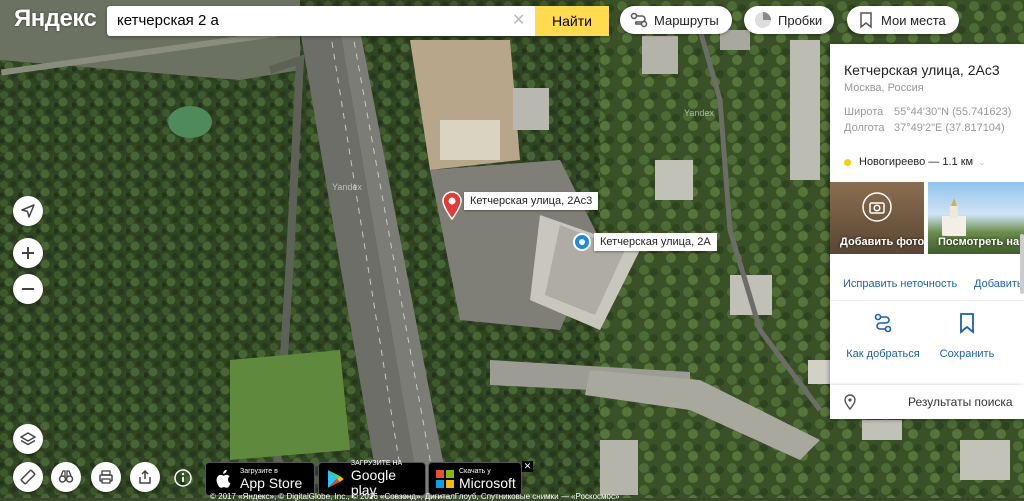 This screenshot has width=1024, height=501. I want to click on view-photos-tile: Посмотреть на, so click(976, 218).